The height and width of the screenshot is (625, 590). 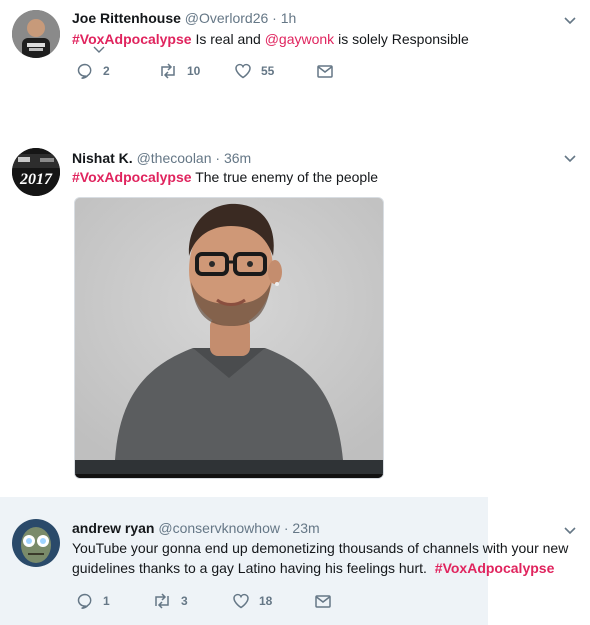 I want to click on tweet-text-part: The true enemy of the people, so click(x=285, y=177).